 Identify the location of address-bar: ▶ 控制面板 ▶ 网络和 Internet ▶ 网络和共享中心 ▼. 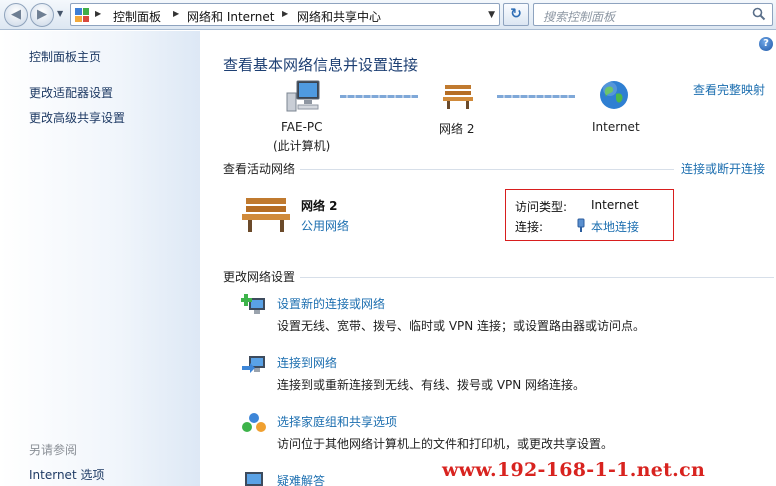
(285, 14).